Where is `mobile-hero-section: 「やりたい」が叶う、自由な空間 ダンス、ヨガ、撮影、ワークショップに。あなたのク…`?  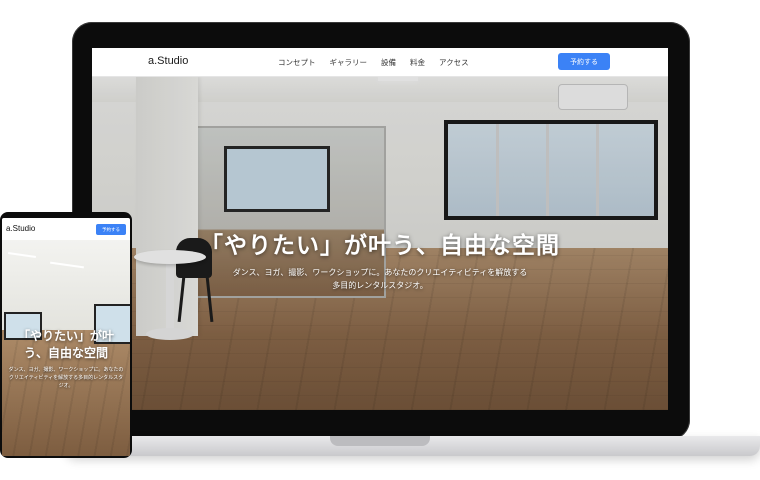 mobile-hero-section: 「やりたい」が叶う、自由な空間 ダンス、ヨガ、撮影、ワークショップに。あなたのク… is located at coordinates (66, 359).